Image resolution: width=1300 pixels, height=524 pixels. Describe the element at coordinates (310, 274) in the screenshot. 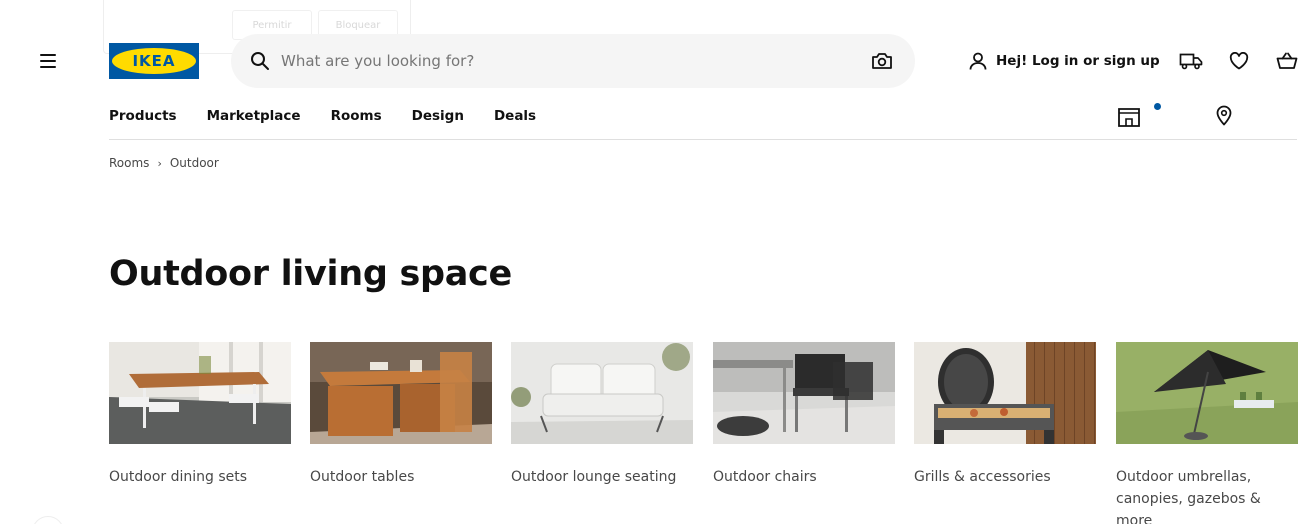

I see `page-title: Outdoor living space` at that location.